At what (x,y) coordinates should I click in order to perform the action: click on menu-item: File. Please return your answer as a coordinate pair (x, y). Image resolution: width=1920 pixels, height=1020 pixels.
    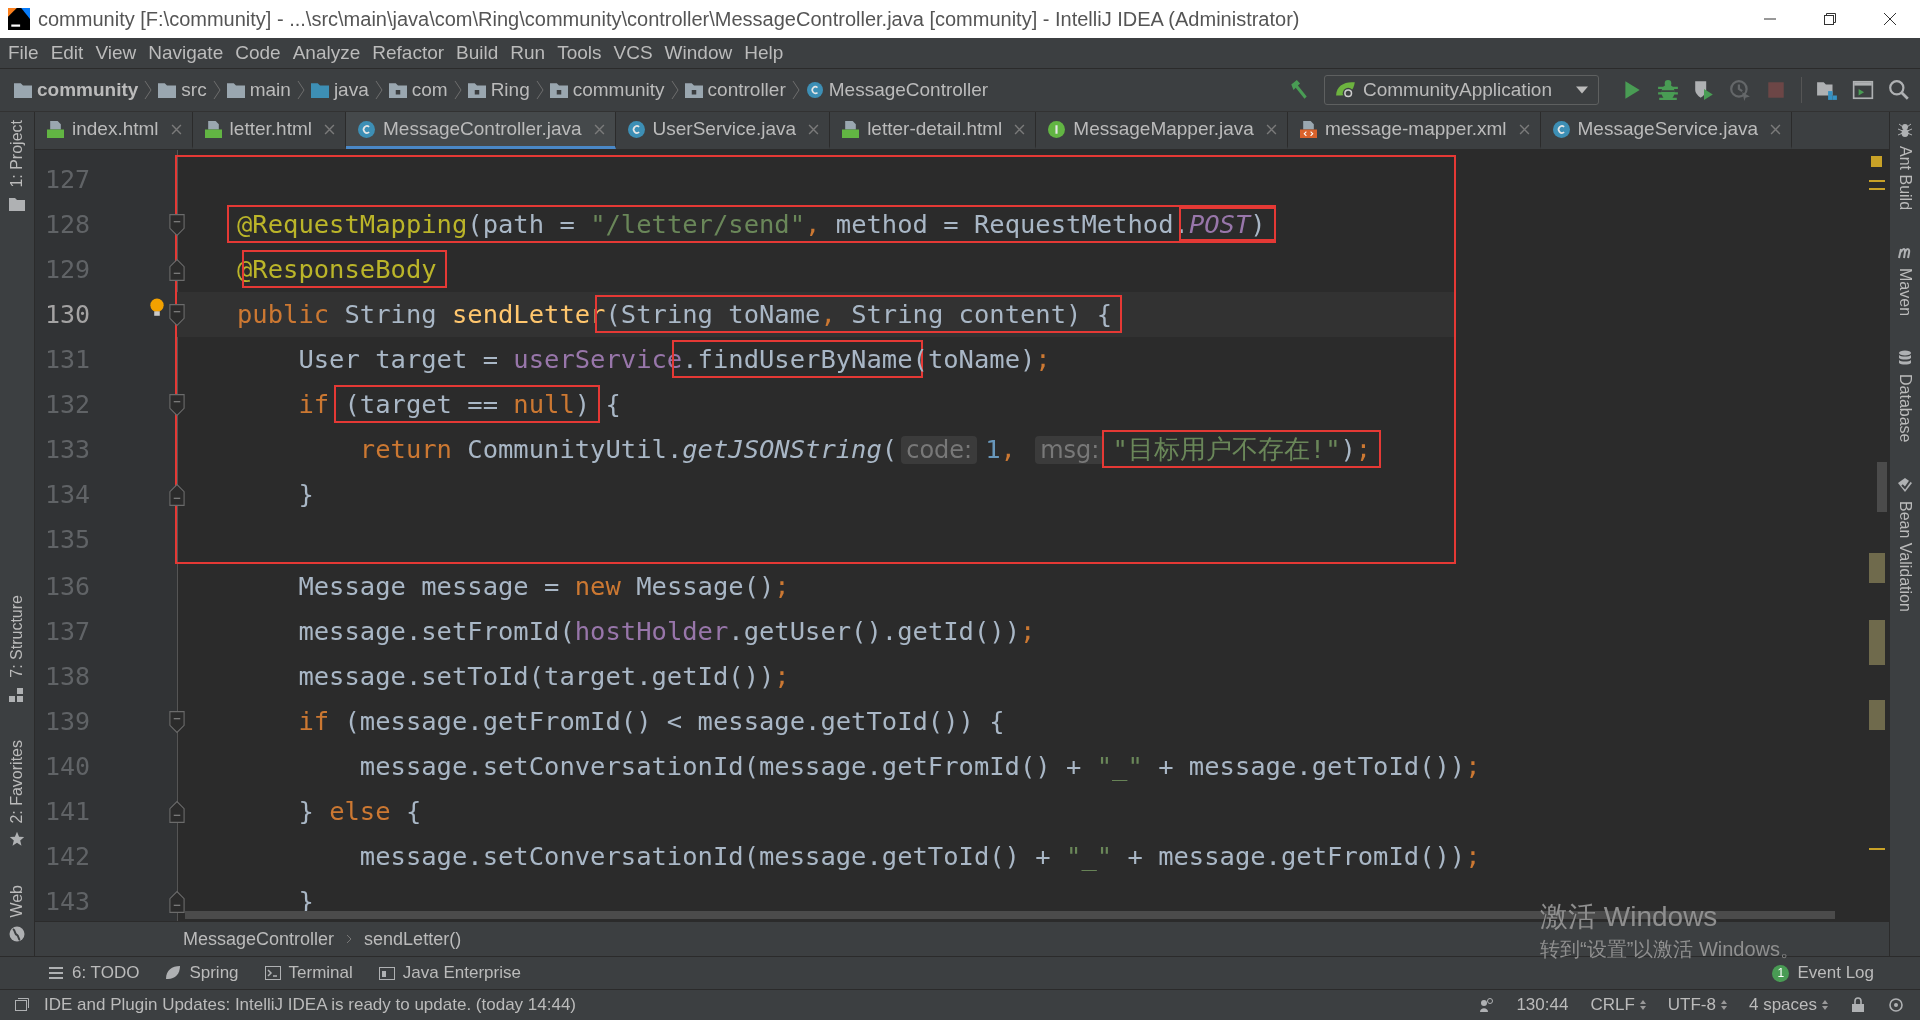
    Looking at the image, I should click on (23, 53).